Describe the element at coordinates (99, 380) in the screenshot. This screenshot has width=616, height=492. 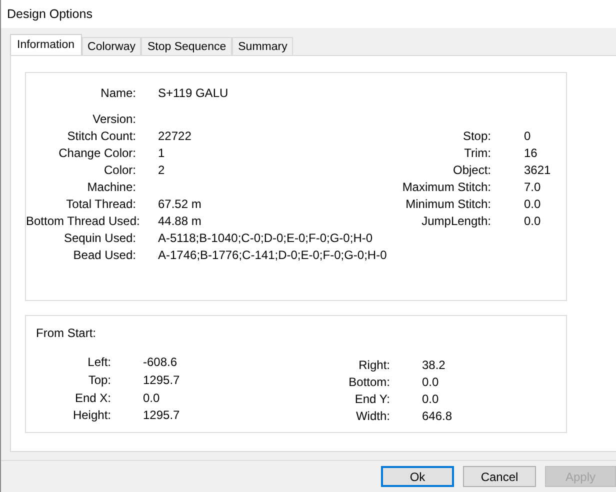
I see `field-label: Top:` at that location.